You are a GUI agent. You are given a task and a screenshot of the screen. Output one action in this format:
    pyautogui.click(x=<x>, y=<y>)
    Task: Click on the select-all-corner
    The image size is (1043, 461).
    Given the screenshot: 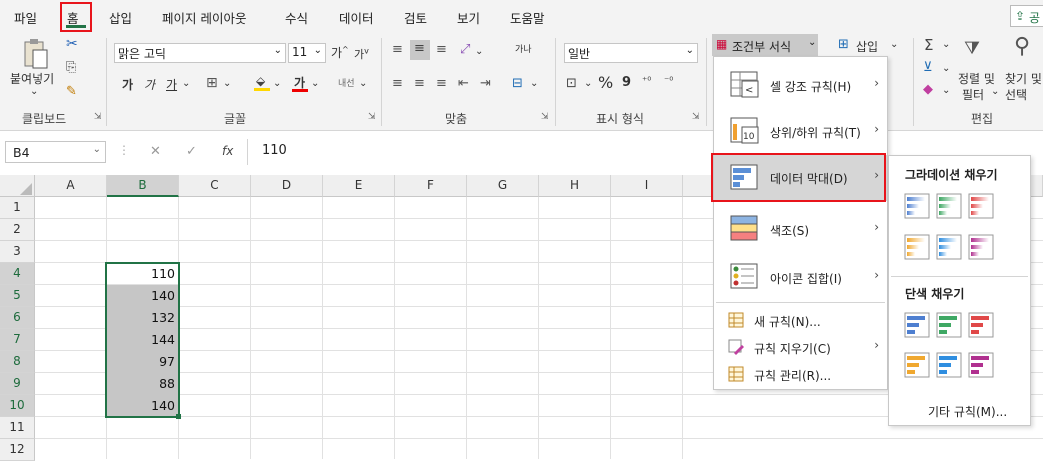 What is the action you would take?
    pyautogui.click(x=17, y=186)
    